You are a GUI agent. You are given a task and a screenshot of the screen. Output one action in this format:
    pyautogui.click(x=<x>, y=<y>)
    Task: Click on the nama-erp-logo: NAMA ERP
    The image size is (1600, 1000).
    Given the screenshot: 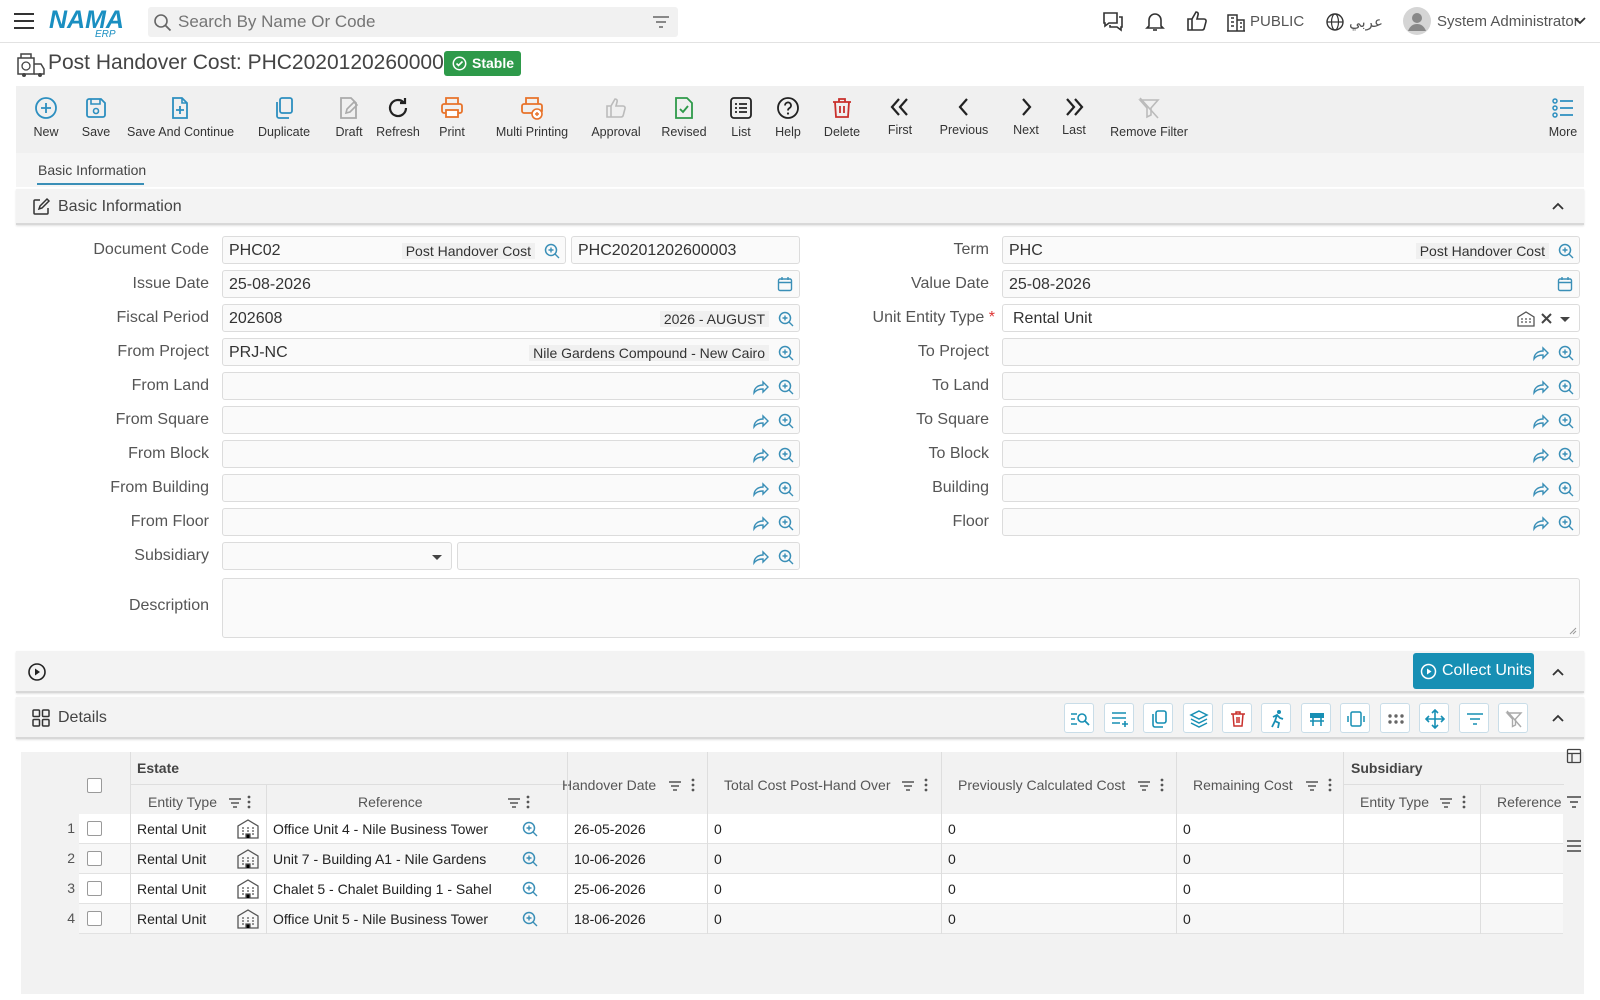 What is the action you would take?
    pyautogui.click(x=90, y=21)
    